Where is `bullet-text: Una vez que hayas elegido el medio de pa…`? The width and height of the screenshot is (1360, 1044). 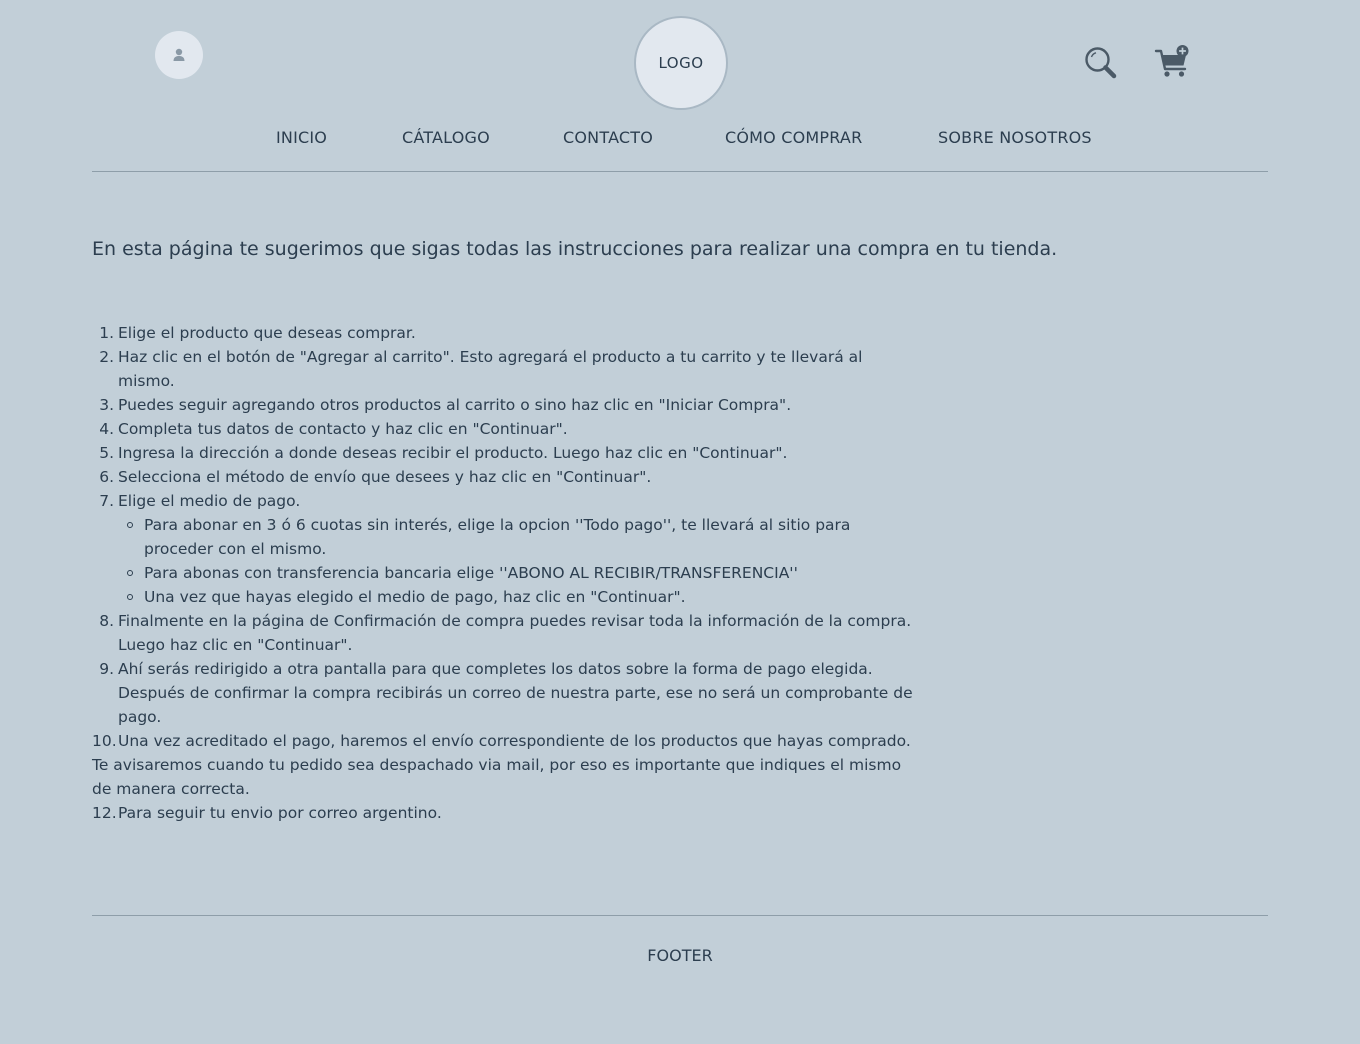
bullet-text: Una vez que hayas elegido el medio de pa… is located at coordinates (415, 597).